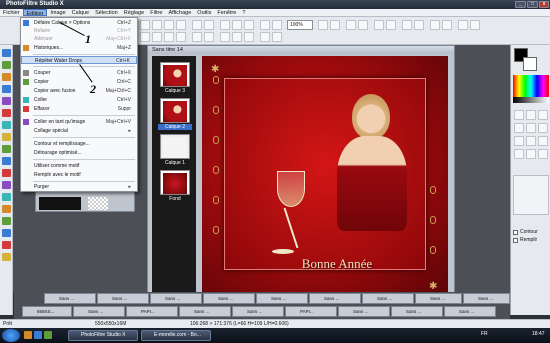 The height and width of the screenshot is (343, 550). I want to click on menu-item-utiliser-motif: Utiliser comme motif, so click(79, 166).